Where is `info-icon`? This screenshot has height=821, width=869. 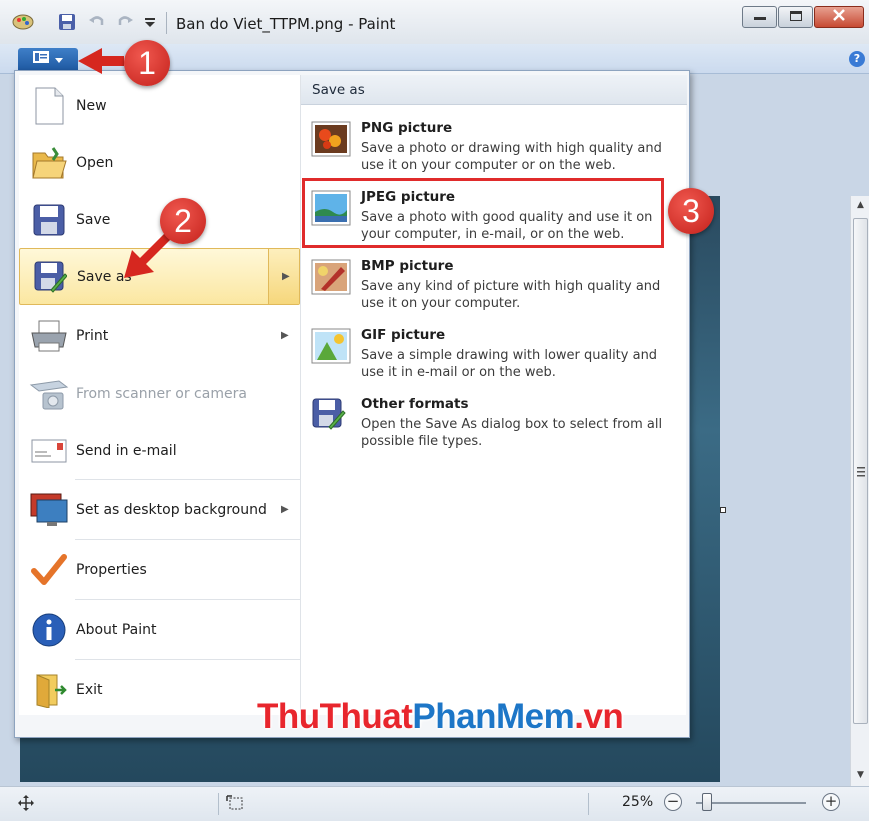
info-icon is located at coordinates (49, 630).